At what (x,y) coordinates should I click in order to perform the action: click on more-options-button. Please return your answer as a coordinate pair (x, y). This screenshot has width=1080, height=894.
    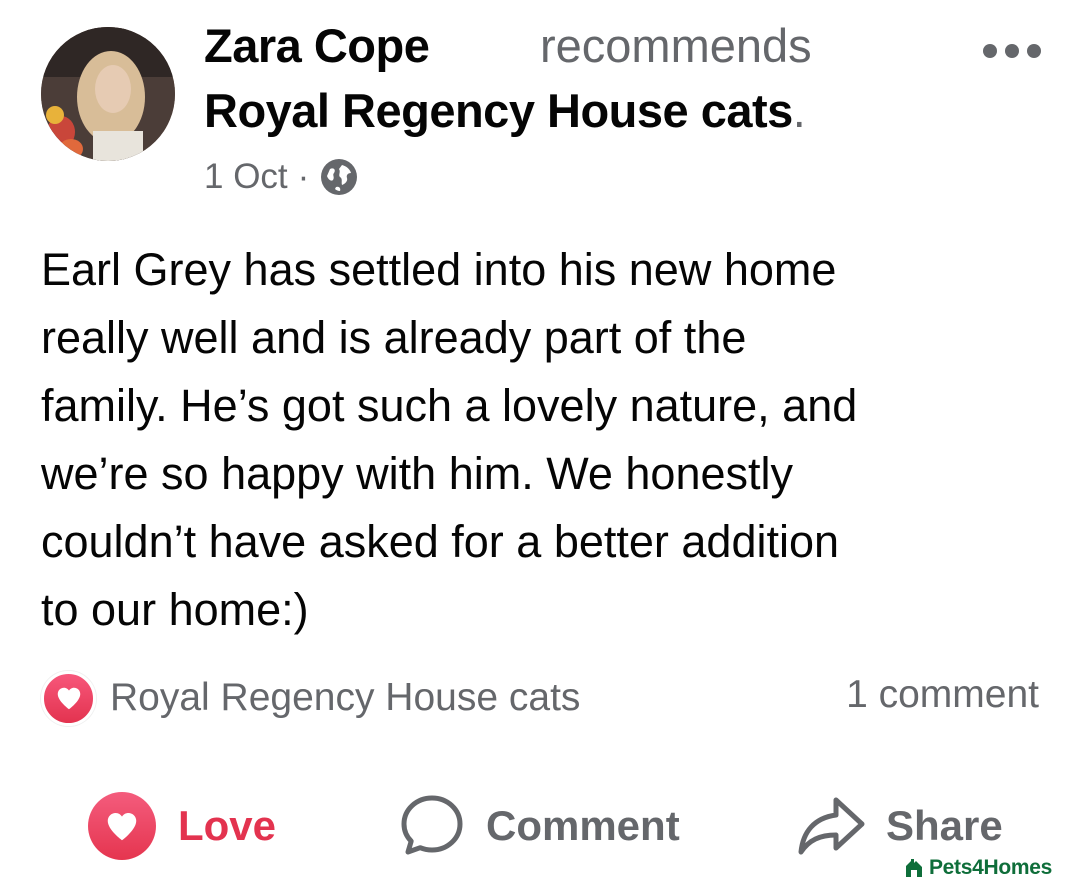
    Looking at the image, I should click on (1012, 51).